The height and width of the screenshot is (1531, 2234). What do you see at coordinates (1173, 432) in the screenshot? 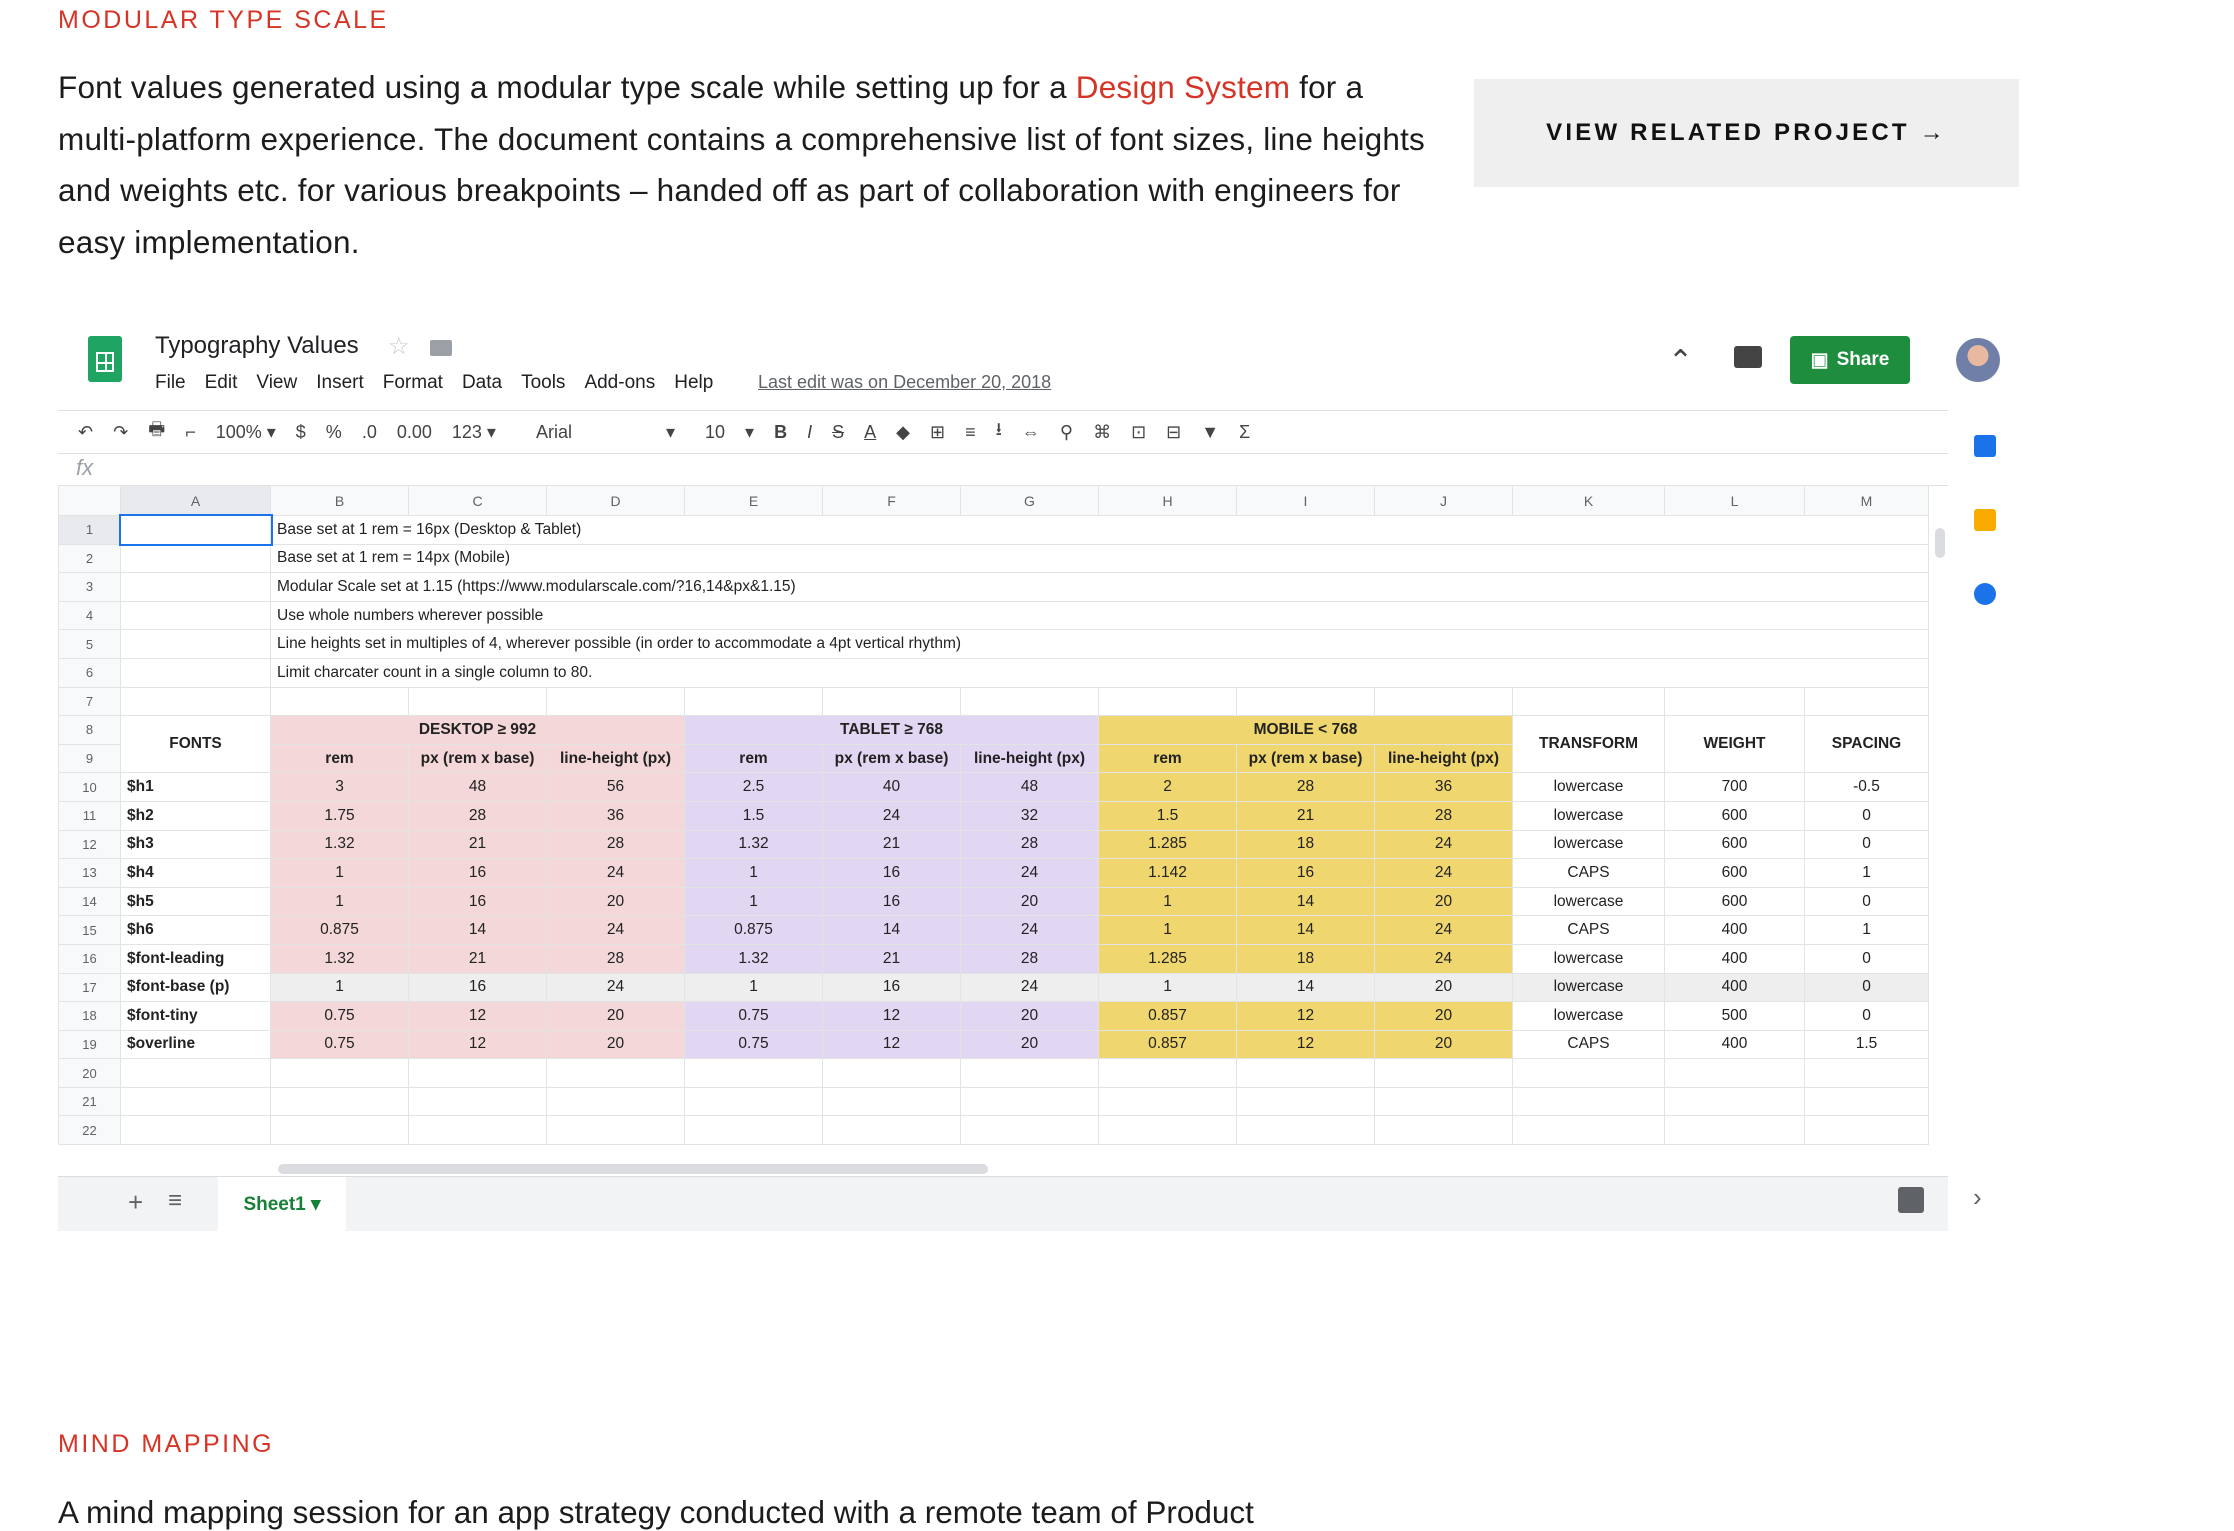
I see `insert-chart-icon: ⊟` at bounding box center [1173, 432].